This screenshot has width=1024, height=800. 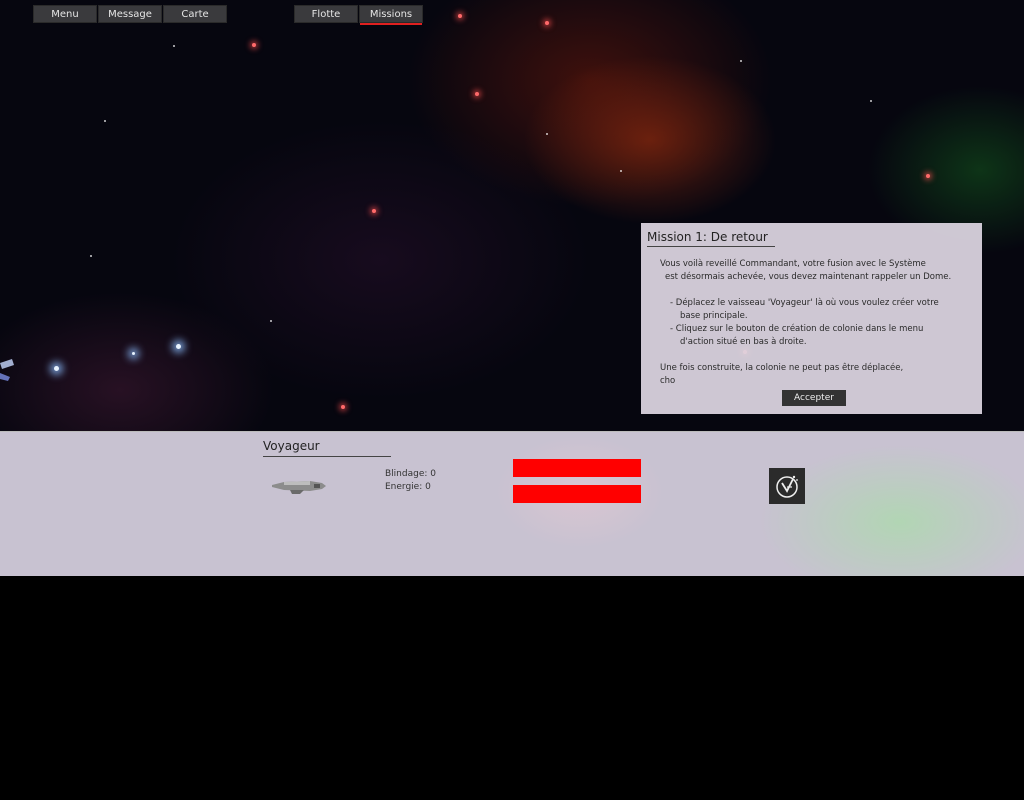 What do you see at coordinates (327, 448) in the screenshot?
I see `ship-name: Voyageur` at bounding box center [327, 448].